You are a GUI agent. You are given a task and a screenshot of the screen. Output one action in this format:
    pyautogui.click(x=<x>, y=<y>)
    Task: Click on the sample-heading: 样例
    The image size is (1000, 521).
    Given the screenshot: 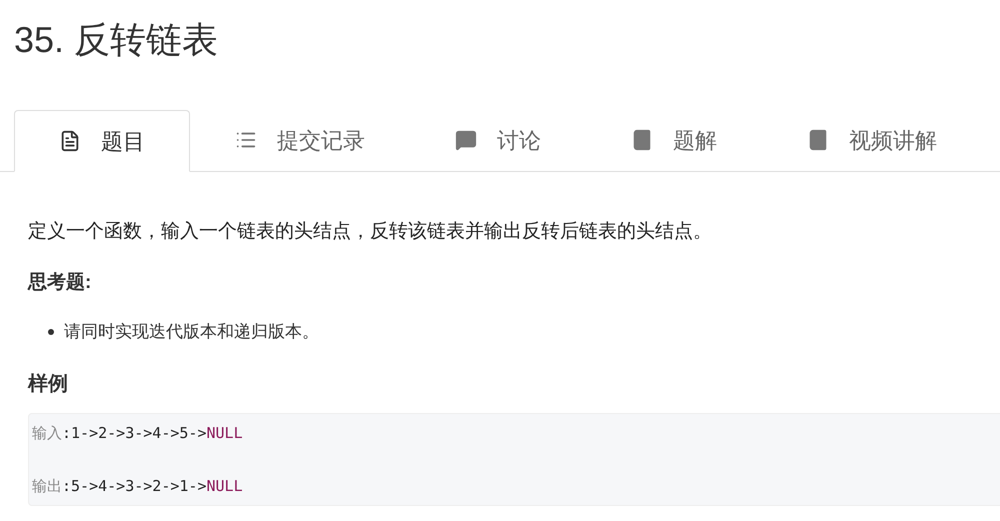 What is the action you would take?
    pyautogui.click(x=48, y=384)
    